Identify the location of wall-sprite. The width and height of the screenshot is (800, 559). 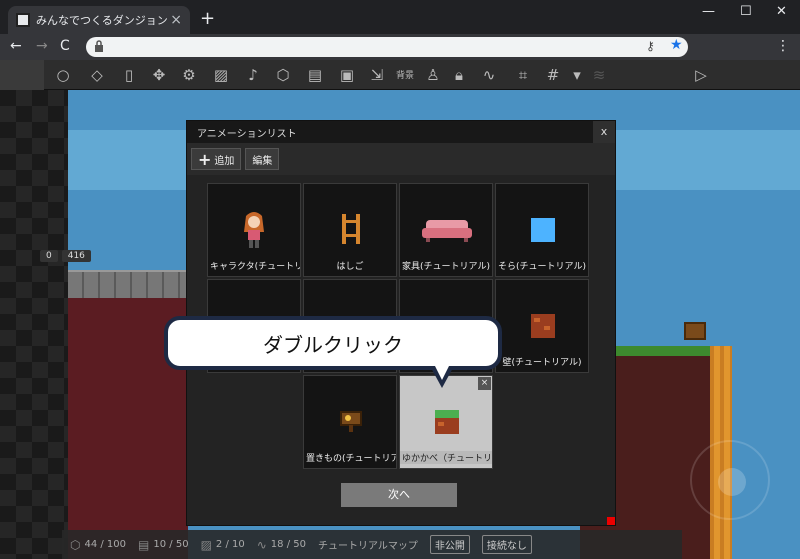
(543, 326).